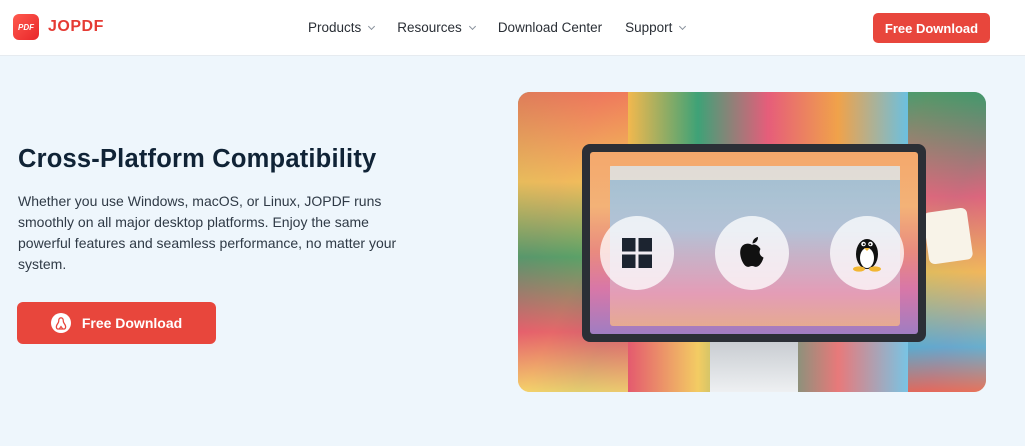 The height and width of the screenshot is (446, 1025). Describe the element at coordinates (649, 27) in the screenshot. I see `nav-item-label: Support` at that location.